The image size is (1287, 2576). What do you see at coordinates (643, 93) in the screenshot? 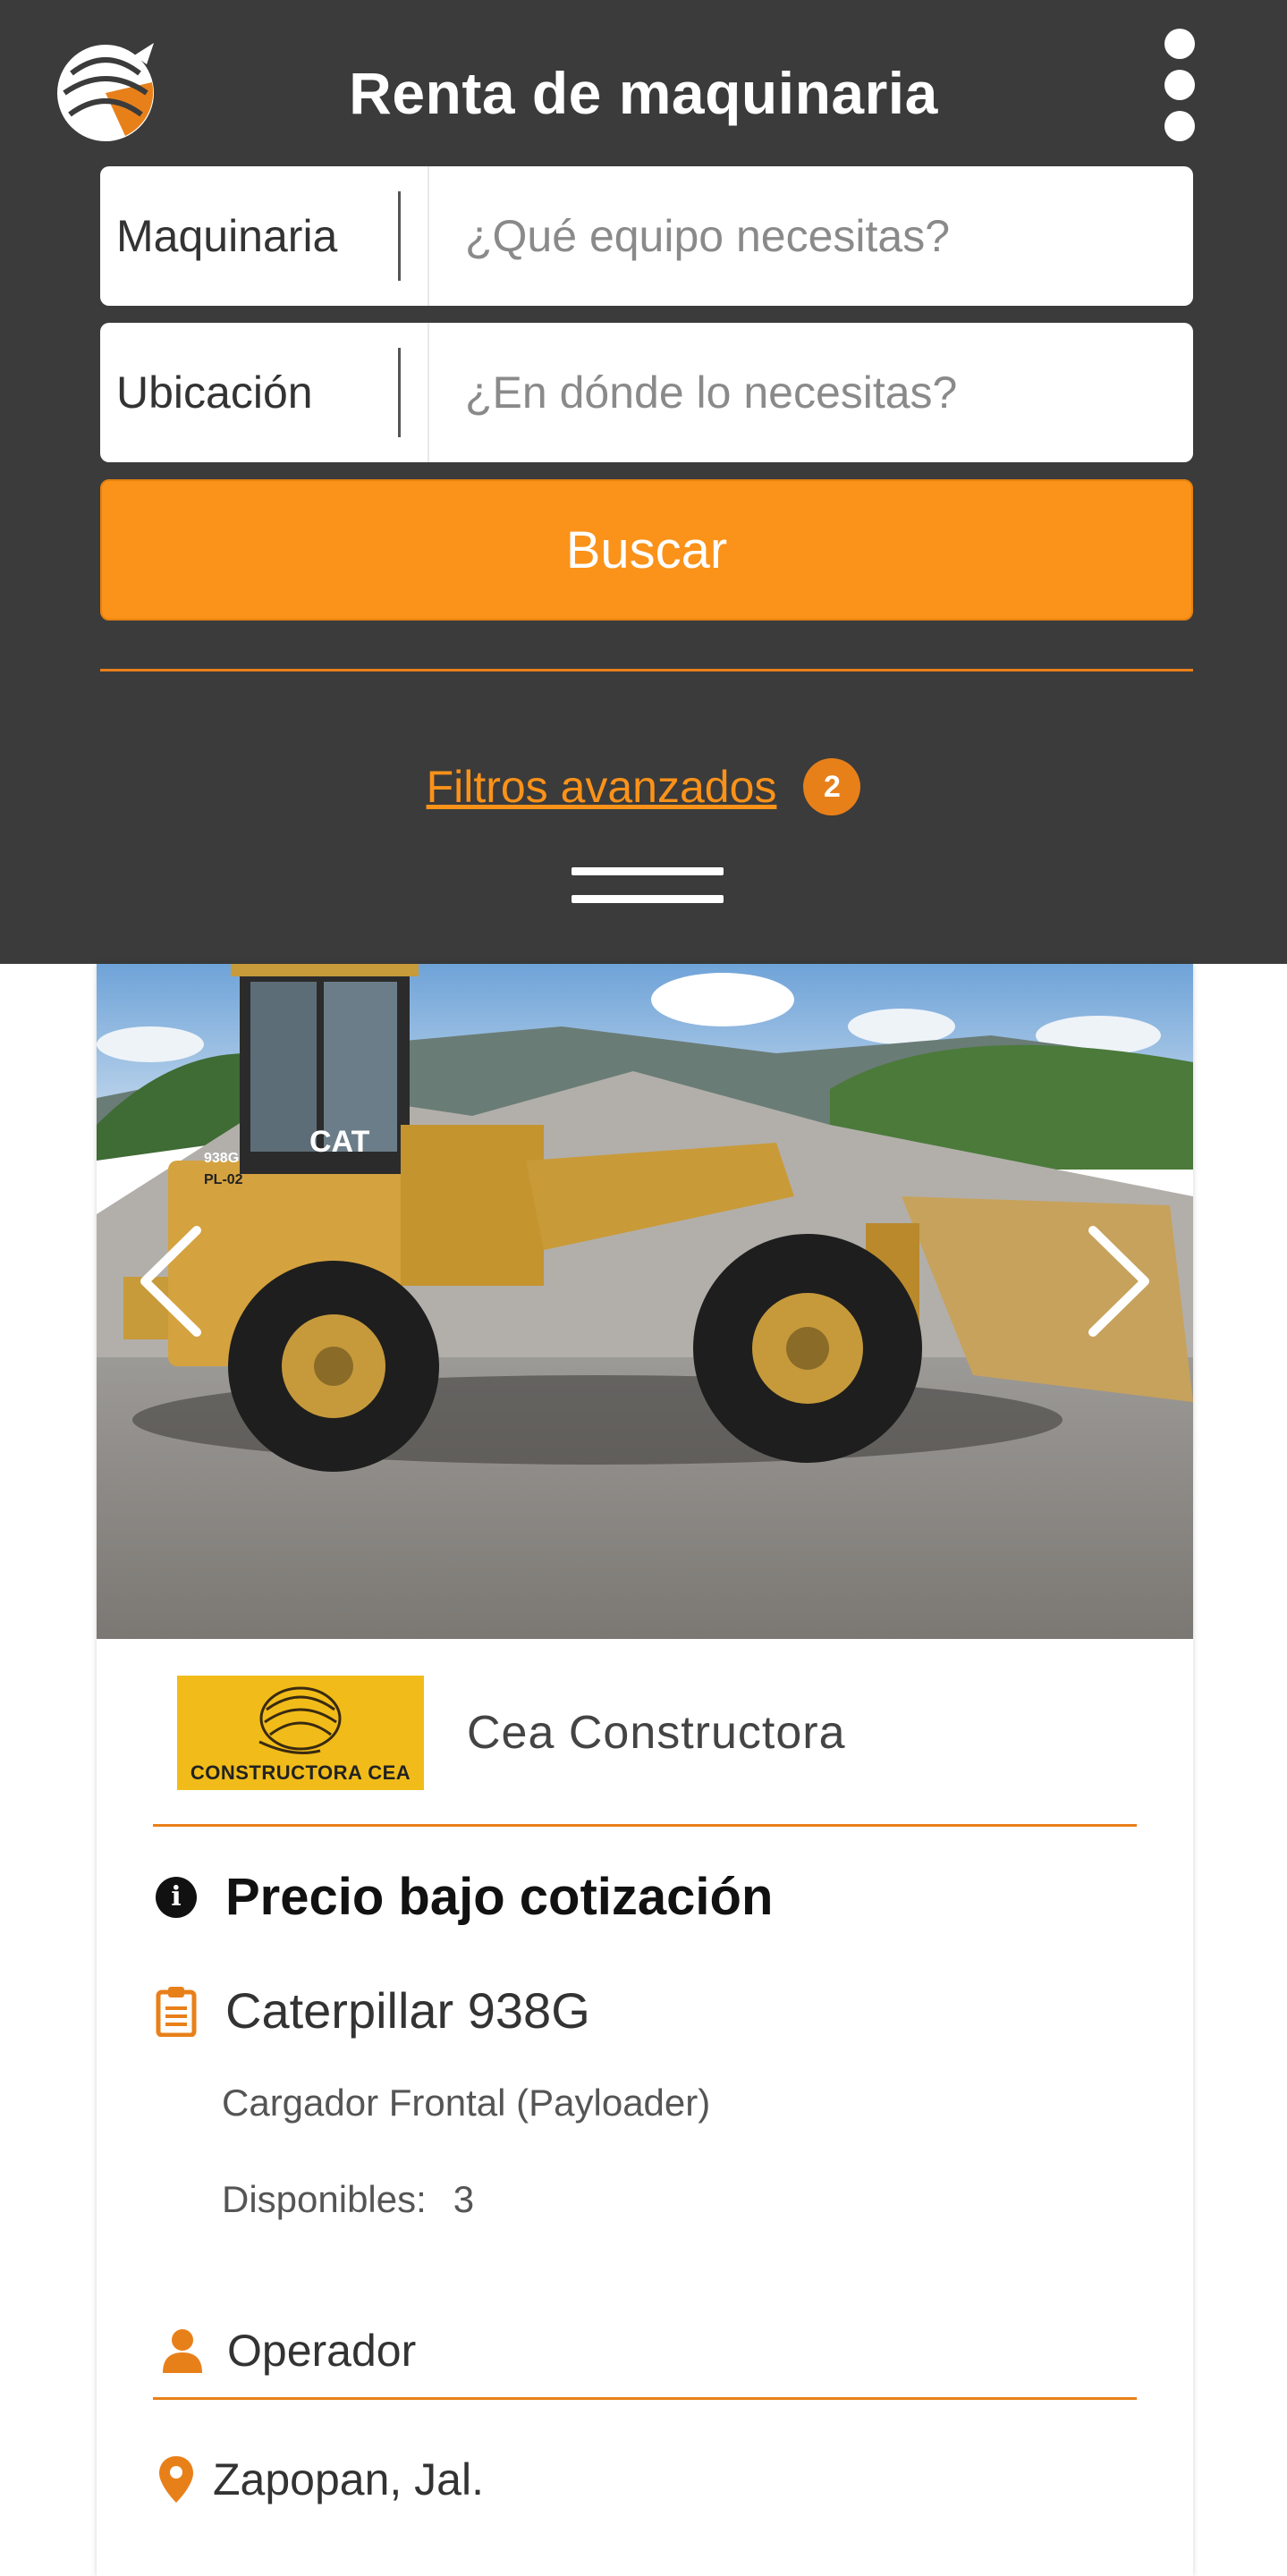
I see `page-title: Renta de maquinaria` at bounding box center [643, 93].